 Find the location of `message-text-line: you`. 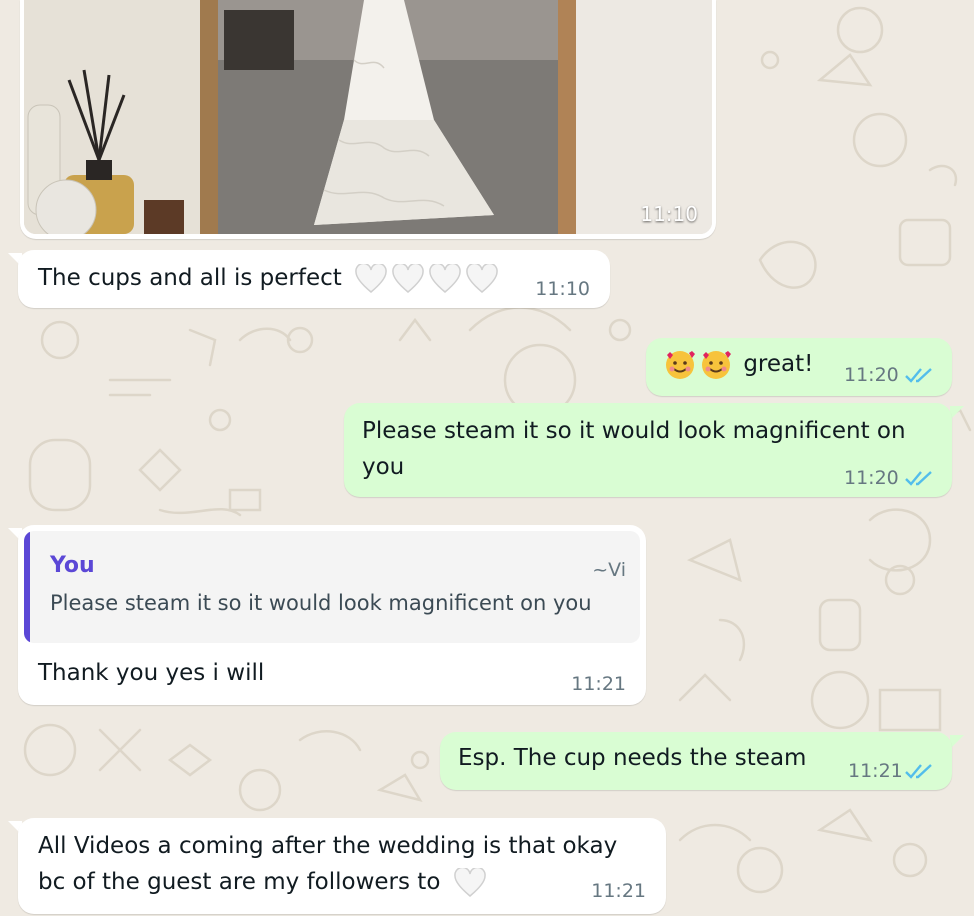

message-text-line: you is located at coordinates (383, 467).